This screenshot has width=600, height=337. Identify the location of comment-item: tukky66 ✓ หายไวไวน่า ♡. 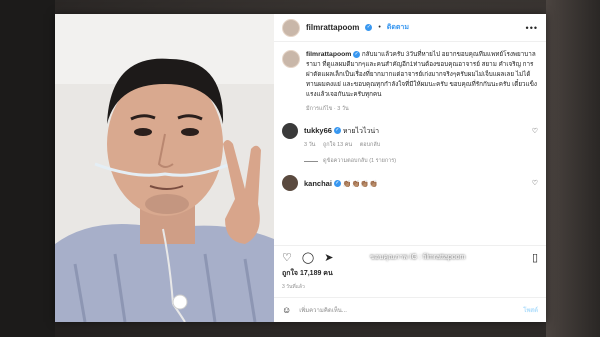
(410, 131).